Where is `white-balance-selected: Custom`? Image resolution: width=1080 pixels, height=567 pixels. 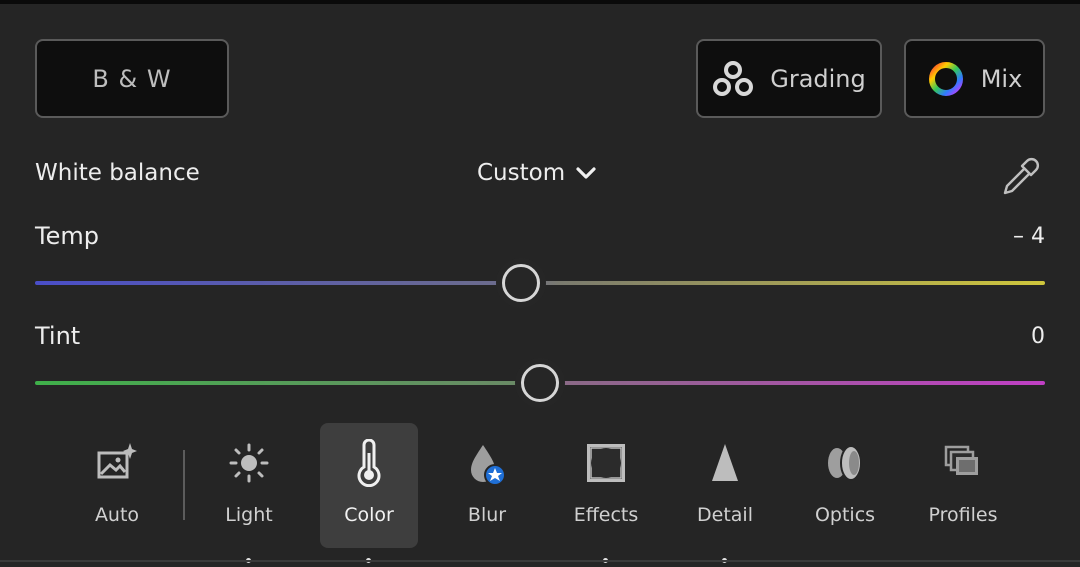 white-balance-selected: Custom is located at coordinates (521, 173).